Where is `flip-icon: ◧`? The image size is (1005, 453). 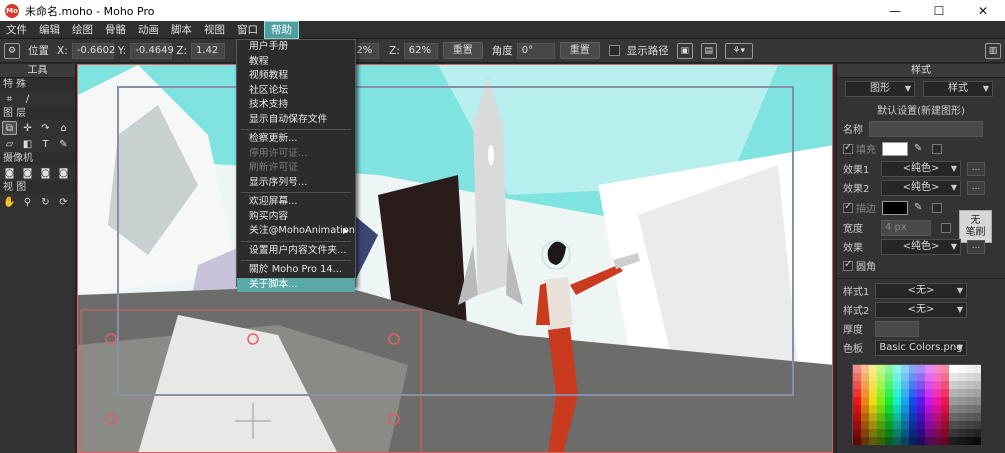 flip-icon: ◧ is located at coordinates (27, 144).